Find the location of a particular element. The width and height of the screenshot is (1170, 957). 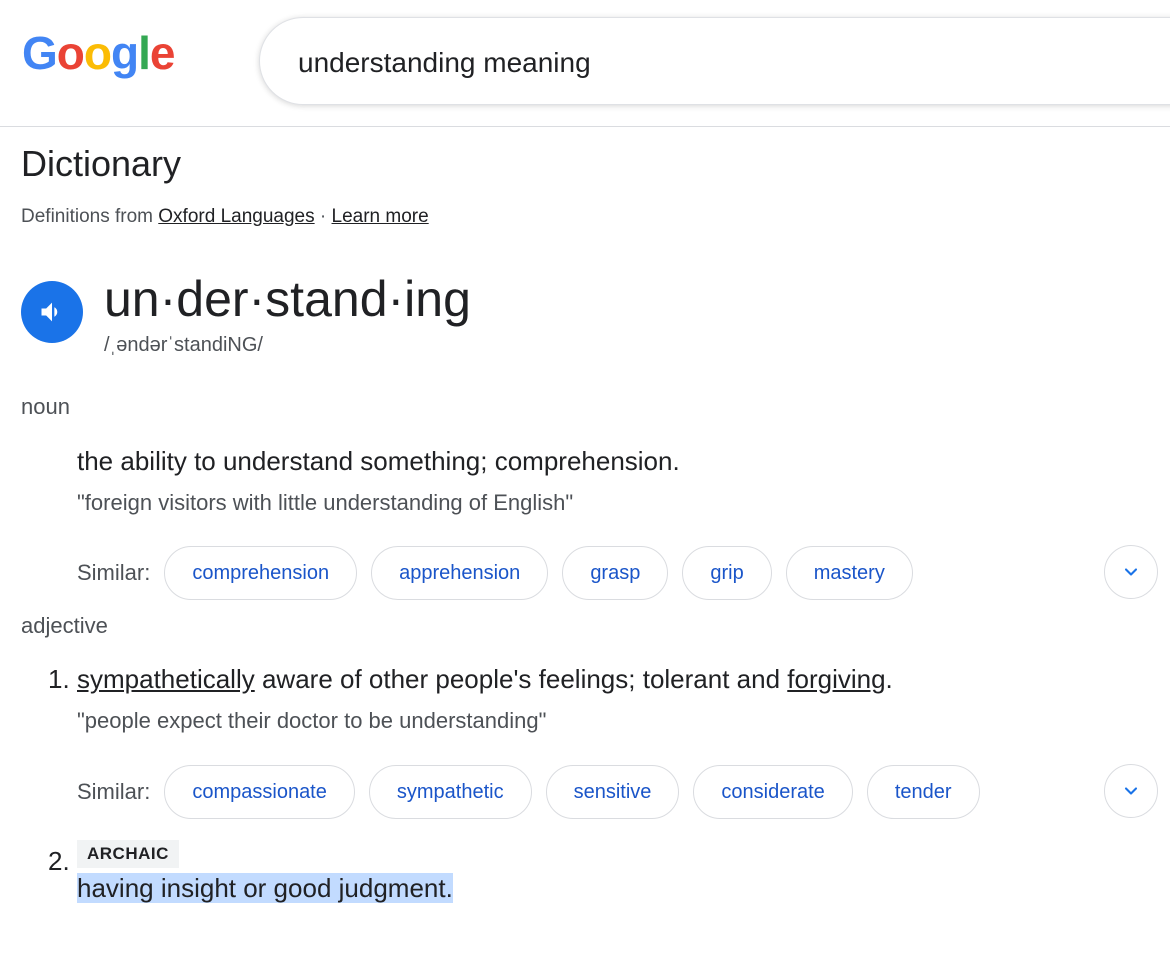

pos-noun: noun is located at coordinates (45, 406).